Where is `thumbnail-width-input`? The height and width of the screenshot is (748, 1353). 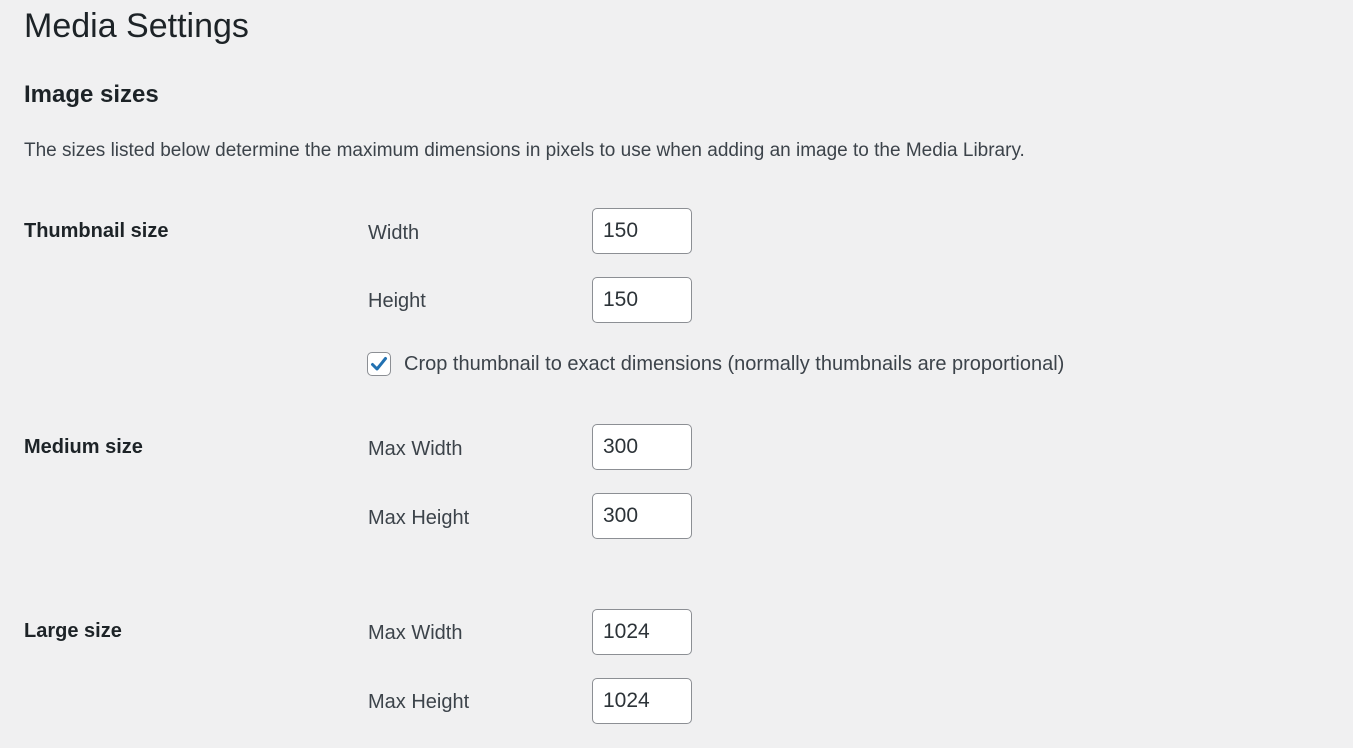 thumbnail-width-input is located at coordinates (642, 231).